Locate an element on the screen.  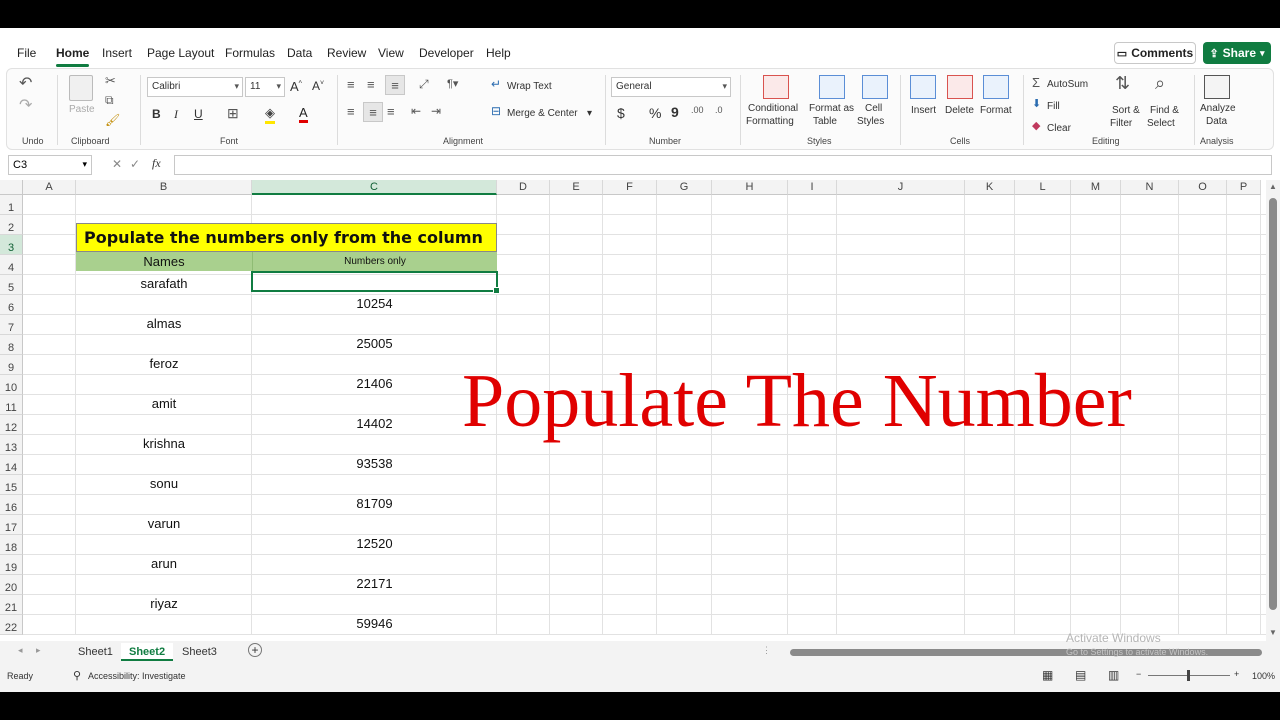
page-break-icon: ▥ is located at coordinates (1113, 675).